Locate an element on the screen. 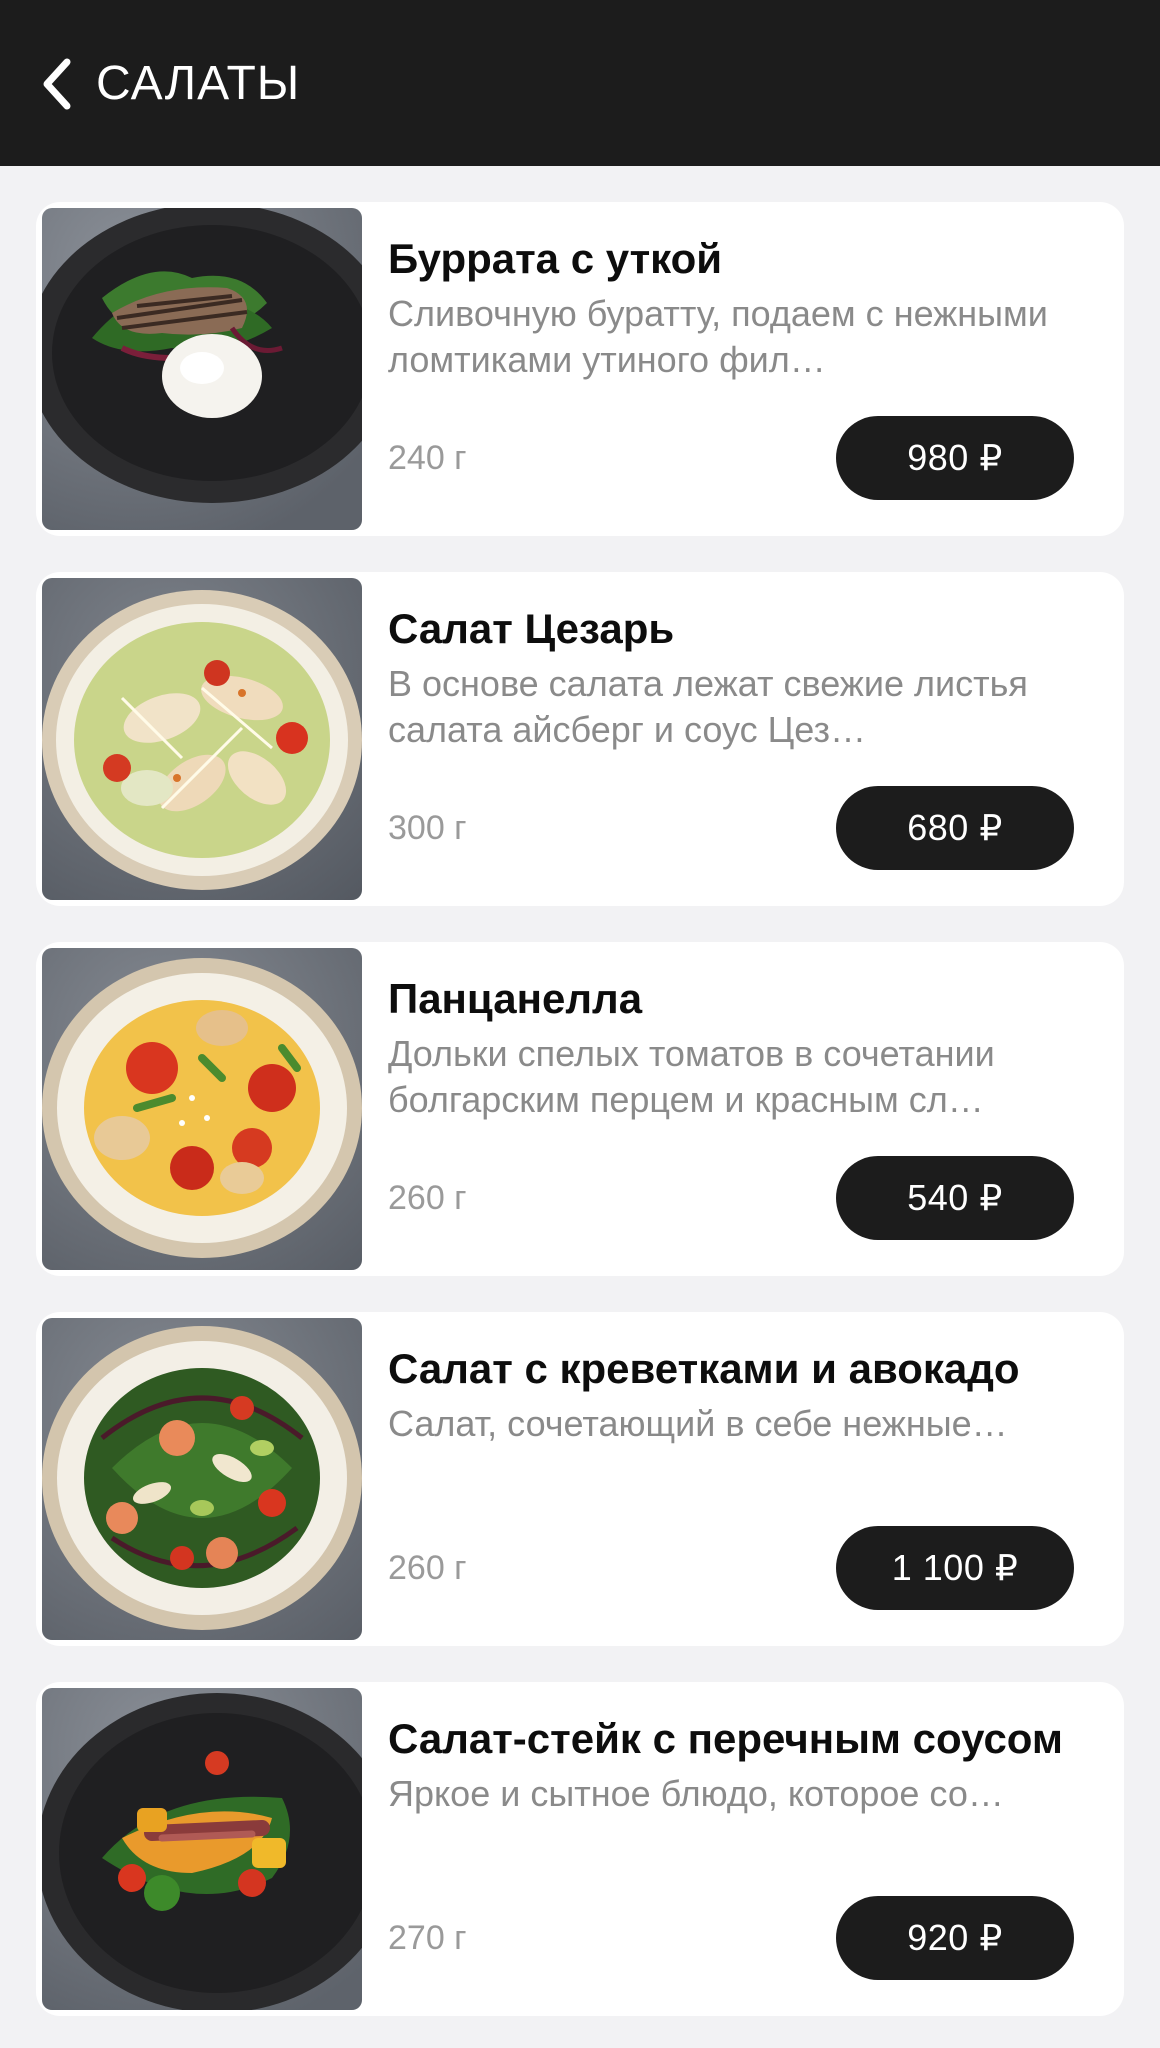  price-button: 1 100 ₽ is located at coordinates (955, 1568).